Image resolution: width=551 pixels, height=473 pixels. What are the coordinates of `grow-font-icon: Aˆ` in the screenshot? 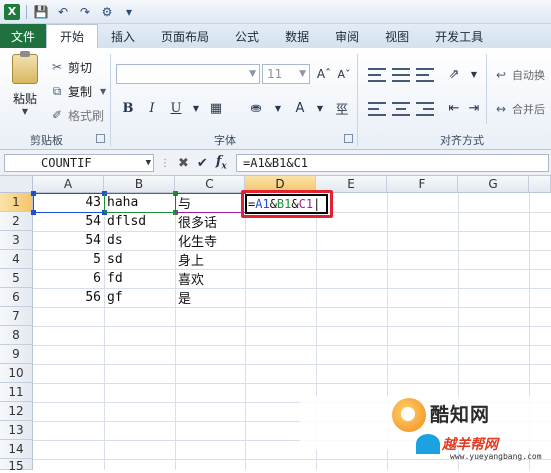 It's located at (324, 74).